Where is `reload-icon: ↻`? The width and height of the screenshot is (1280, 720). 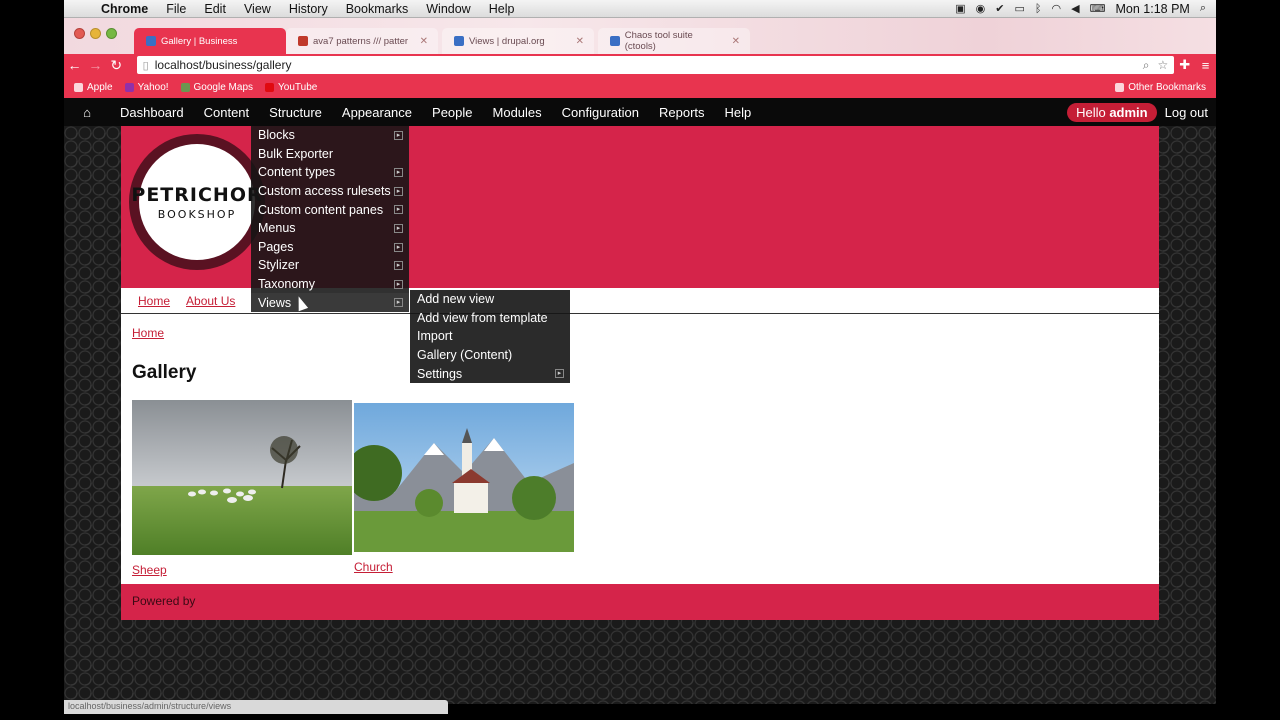
reload-icon: ↻ is located at coordinates (116, 65).